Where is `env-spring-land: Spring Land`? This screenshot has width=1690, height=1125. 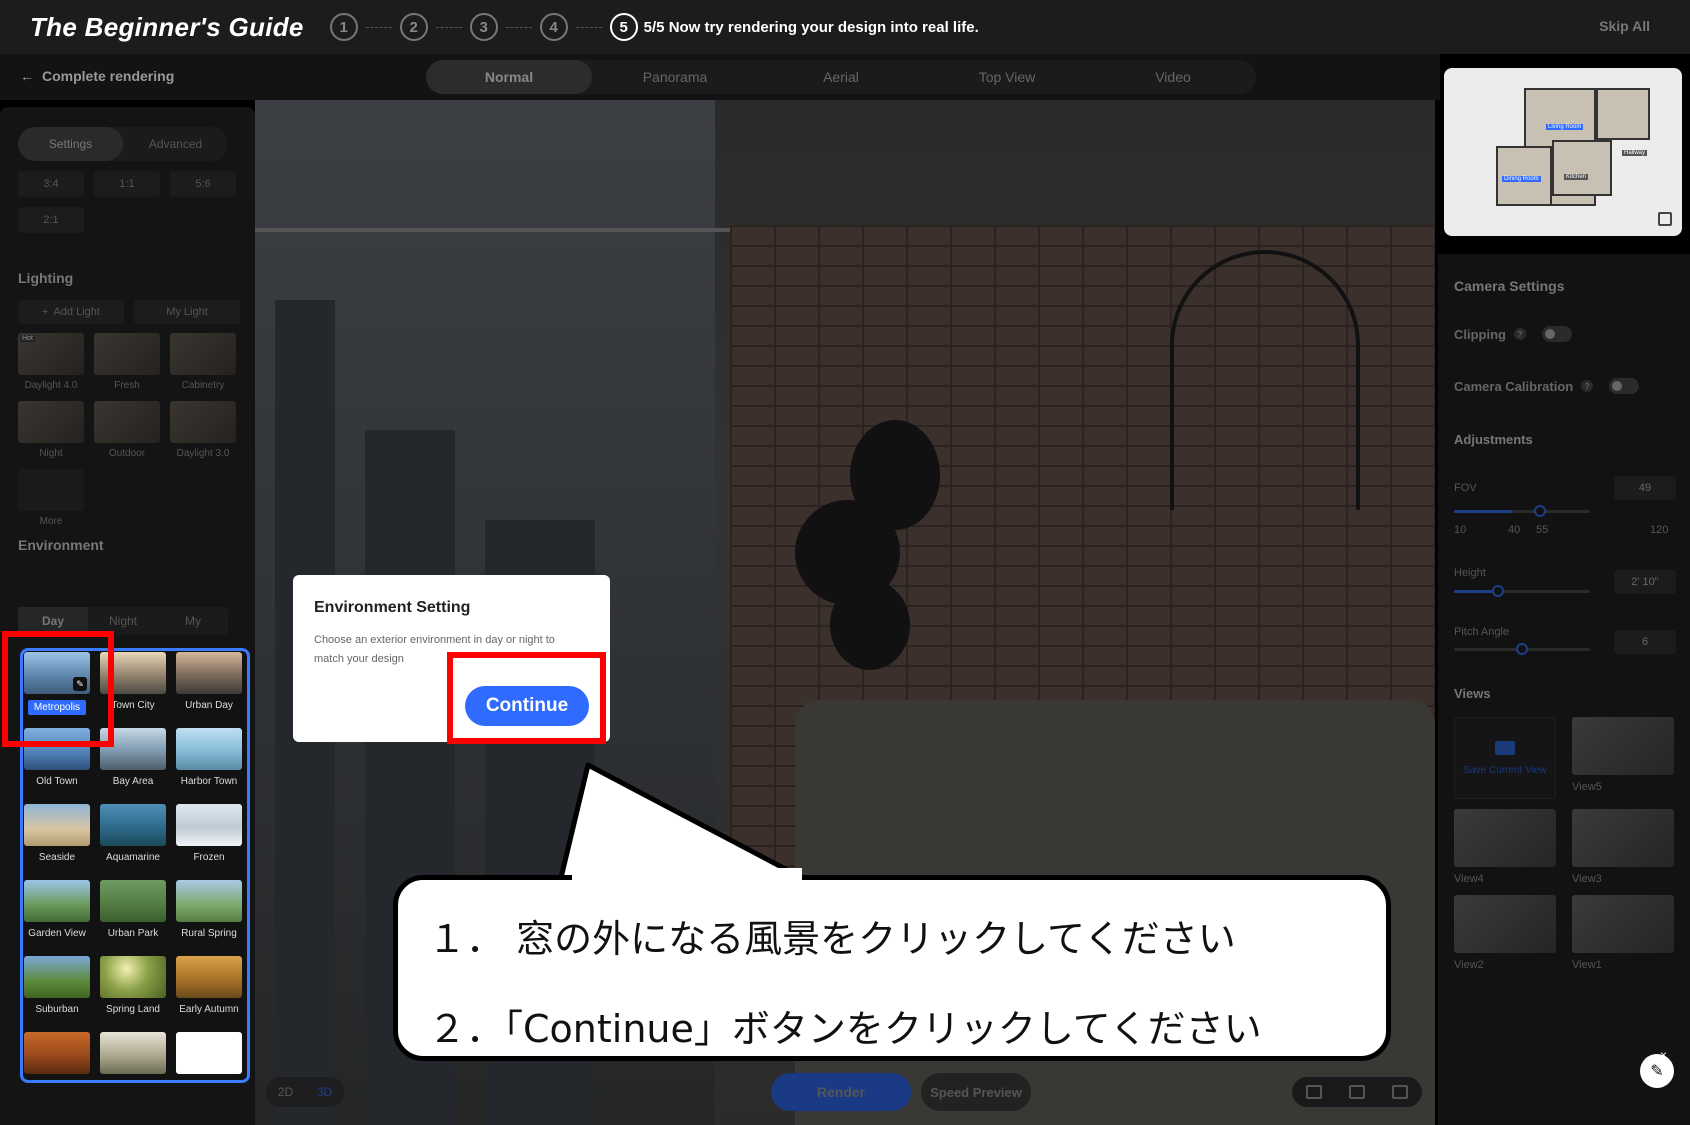 env-spring-land: Spring Land is located at coordinates (133, 990).